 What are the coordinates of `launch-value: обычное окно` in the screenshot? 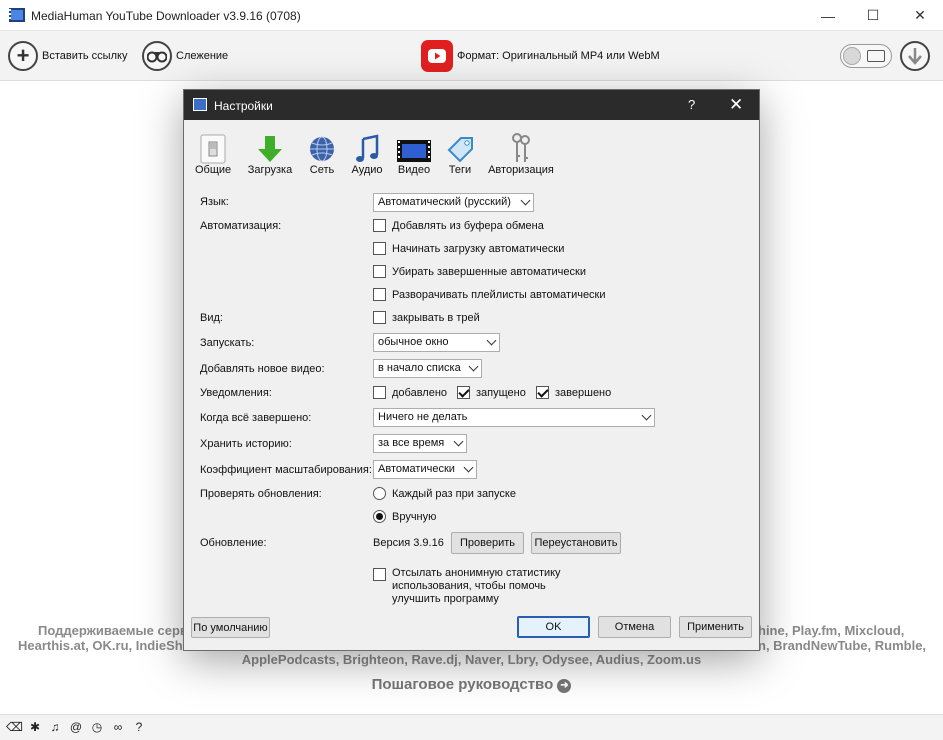 It's located at (413, 342).